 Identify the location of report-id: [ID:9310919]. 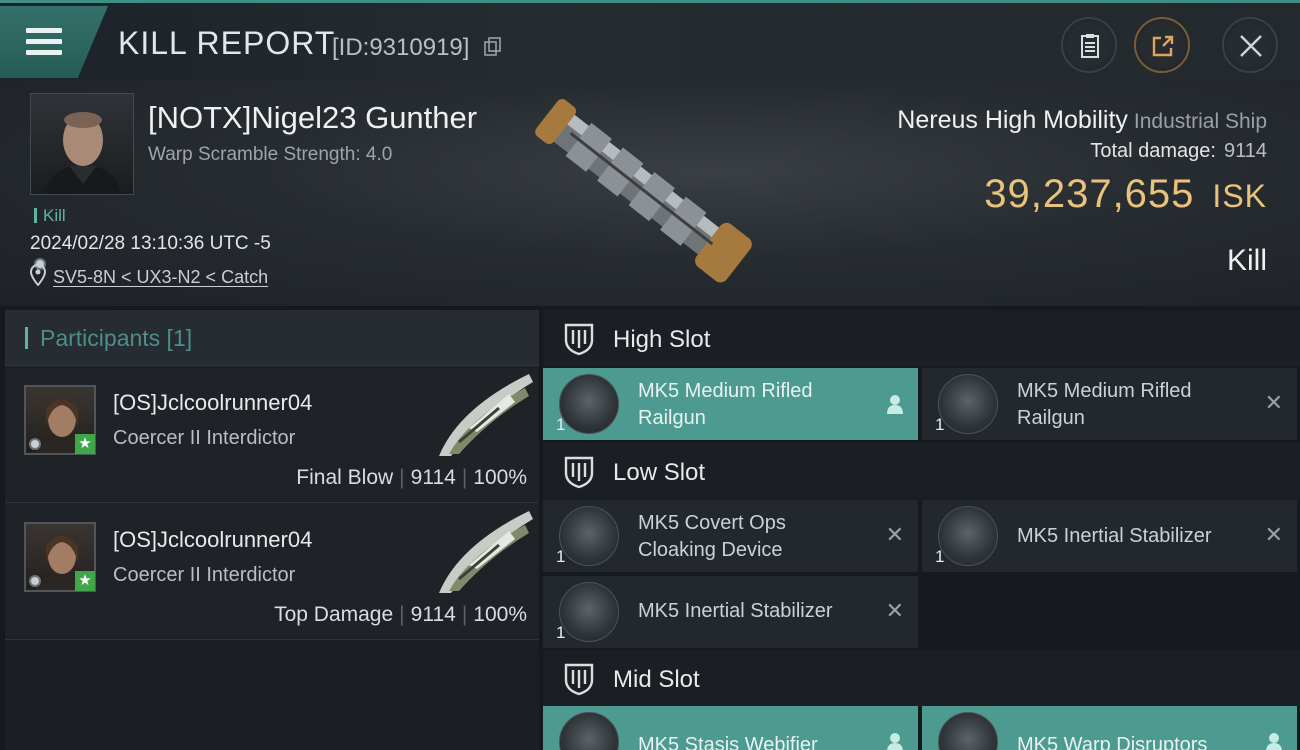
(401, 47).